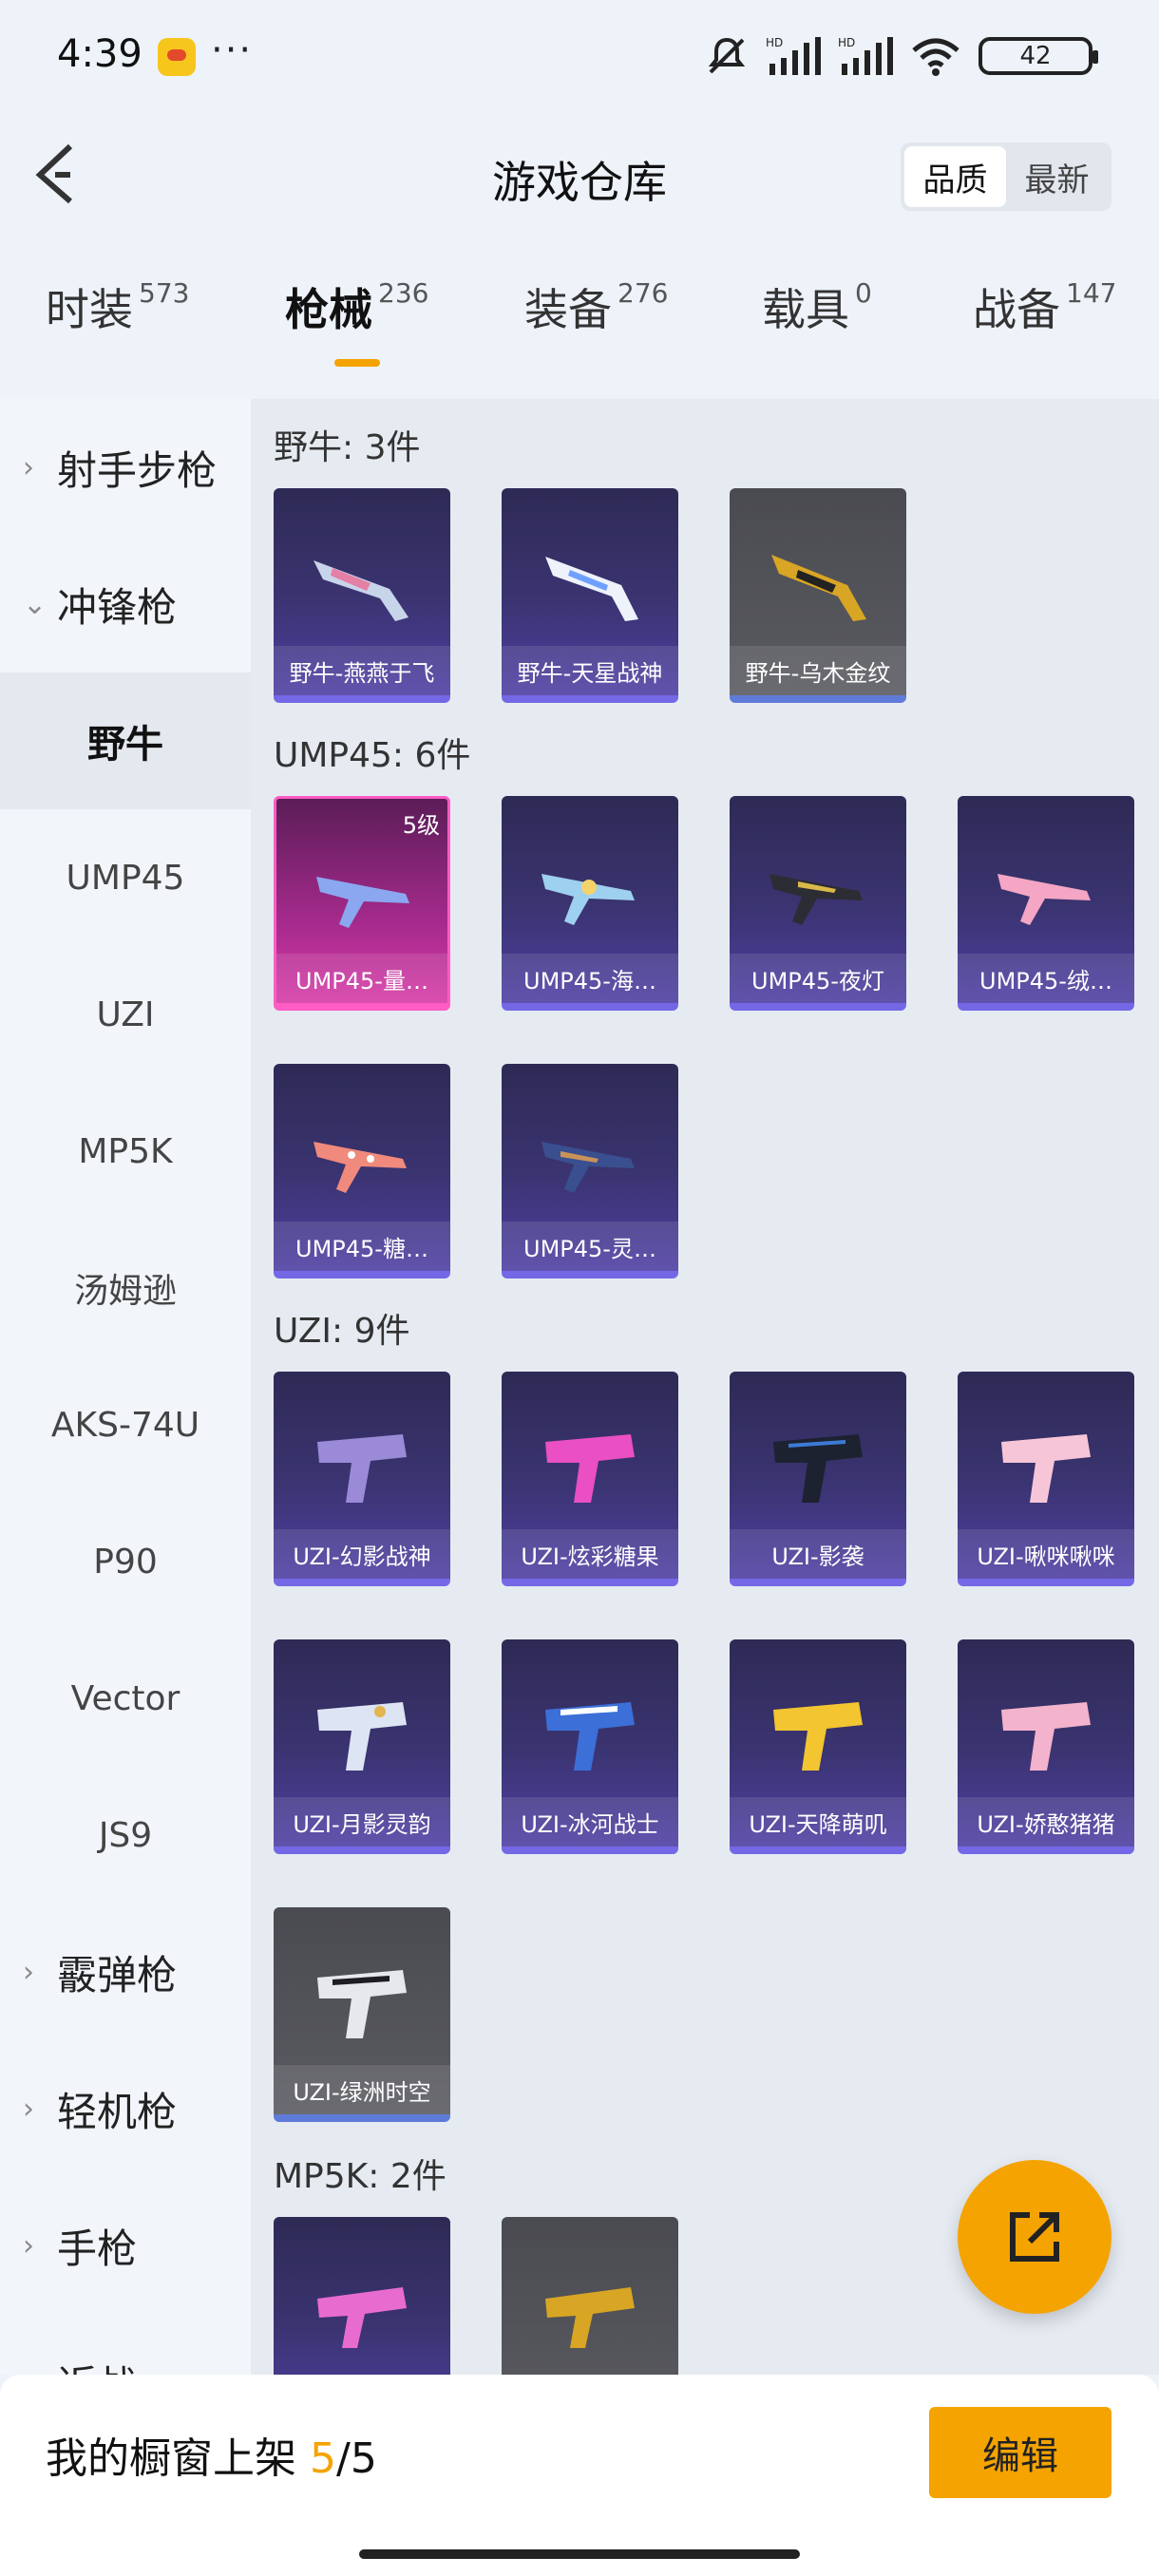 This screenshot has height=2576, width=1159. What do you see at coordinates (818, 670) in the screenshot?
I see `item-name: 野牛-乌木金纹` at bounding box center [818, 670].